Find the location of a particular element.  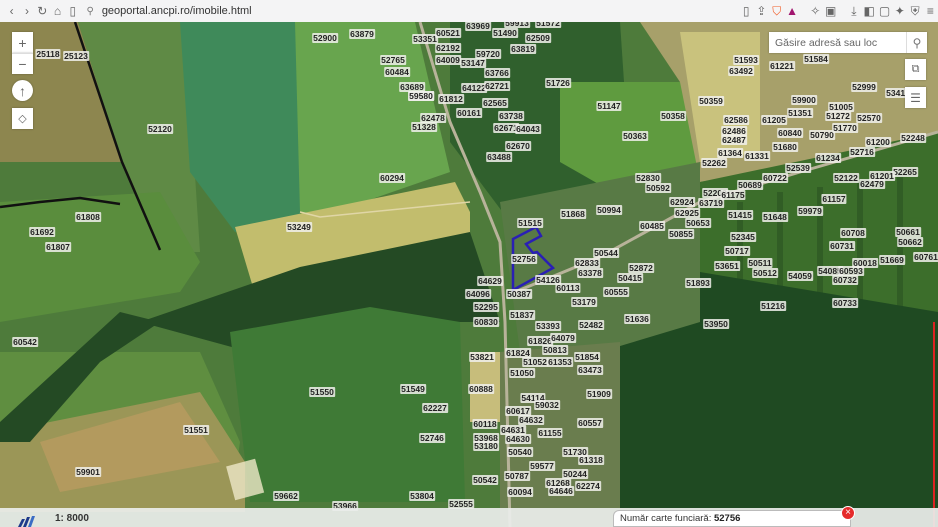

parcel-label: 53393 is located at coordinates (548, 326).